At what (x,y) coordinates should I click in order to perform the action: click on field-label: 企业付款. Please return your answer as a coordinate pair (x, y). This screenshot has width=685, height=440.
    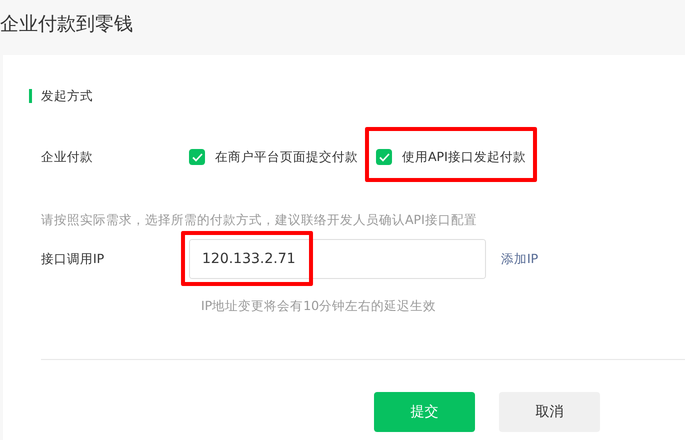
    Looking at the image, I should click on (67, 157).